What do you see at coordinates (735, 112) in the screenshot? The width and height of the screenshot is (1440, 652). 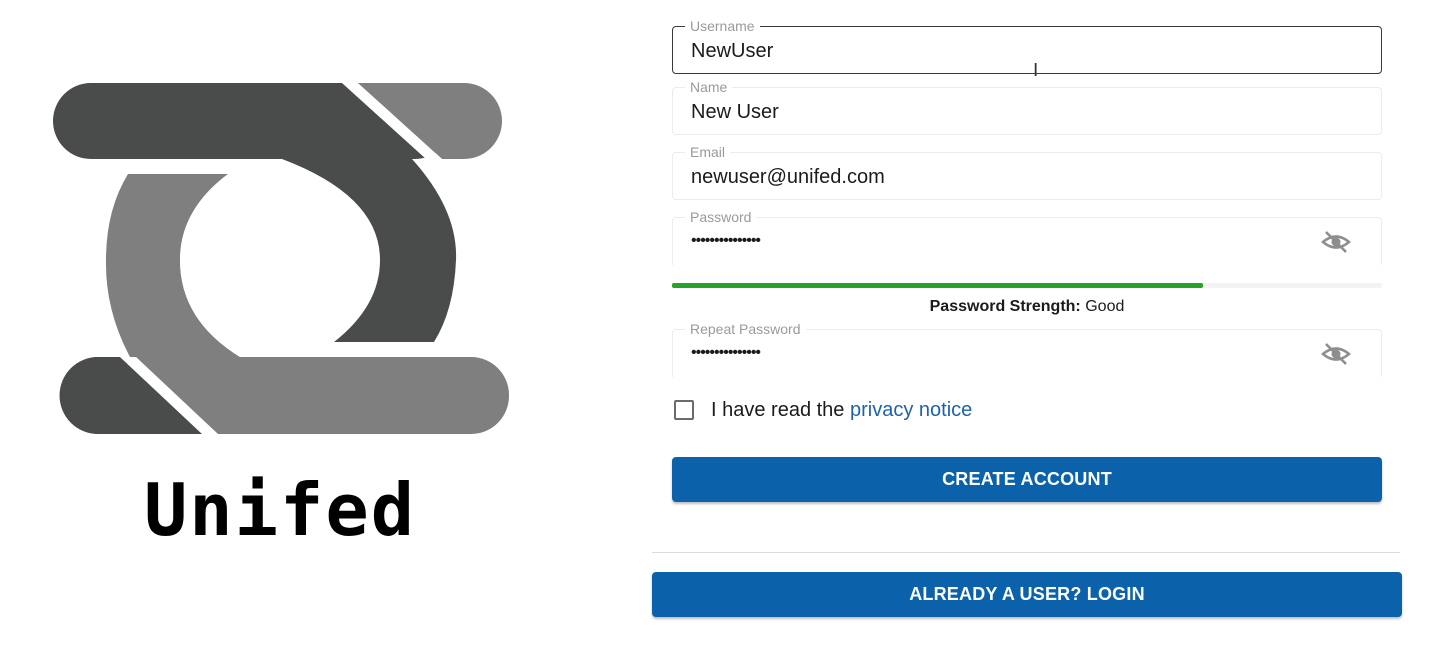 I see `name-value: New User` at bounding box center [735, 112].